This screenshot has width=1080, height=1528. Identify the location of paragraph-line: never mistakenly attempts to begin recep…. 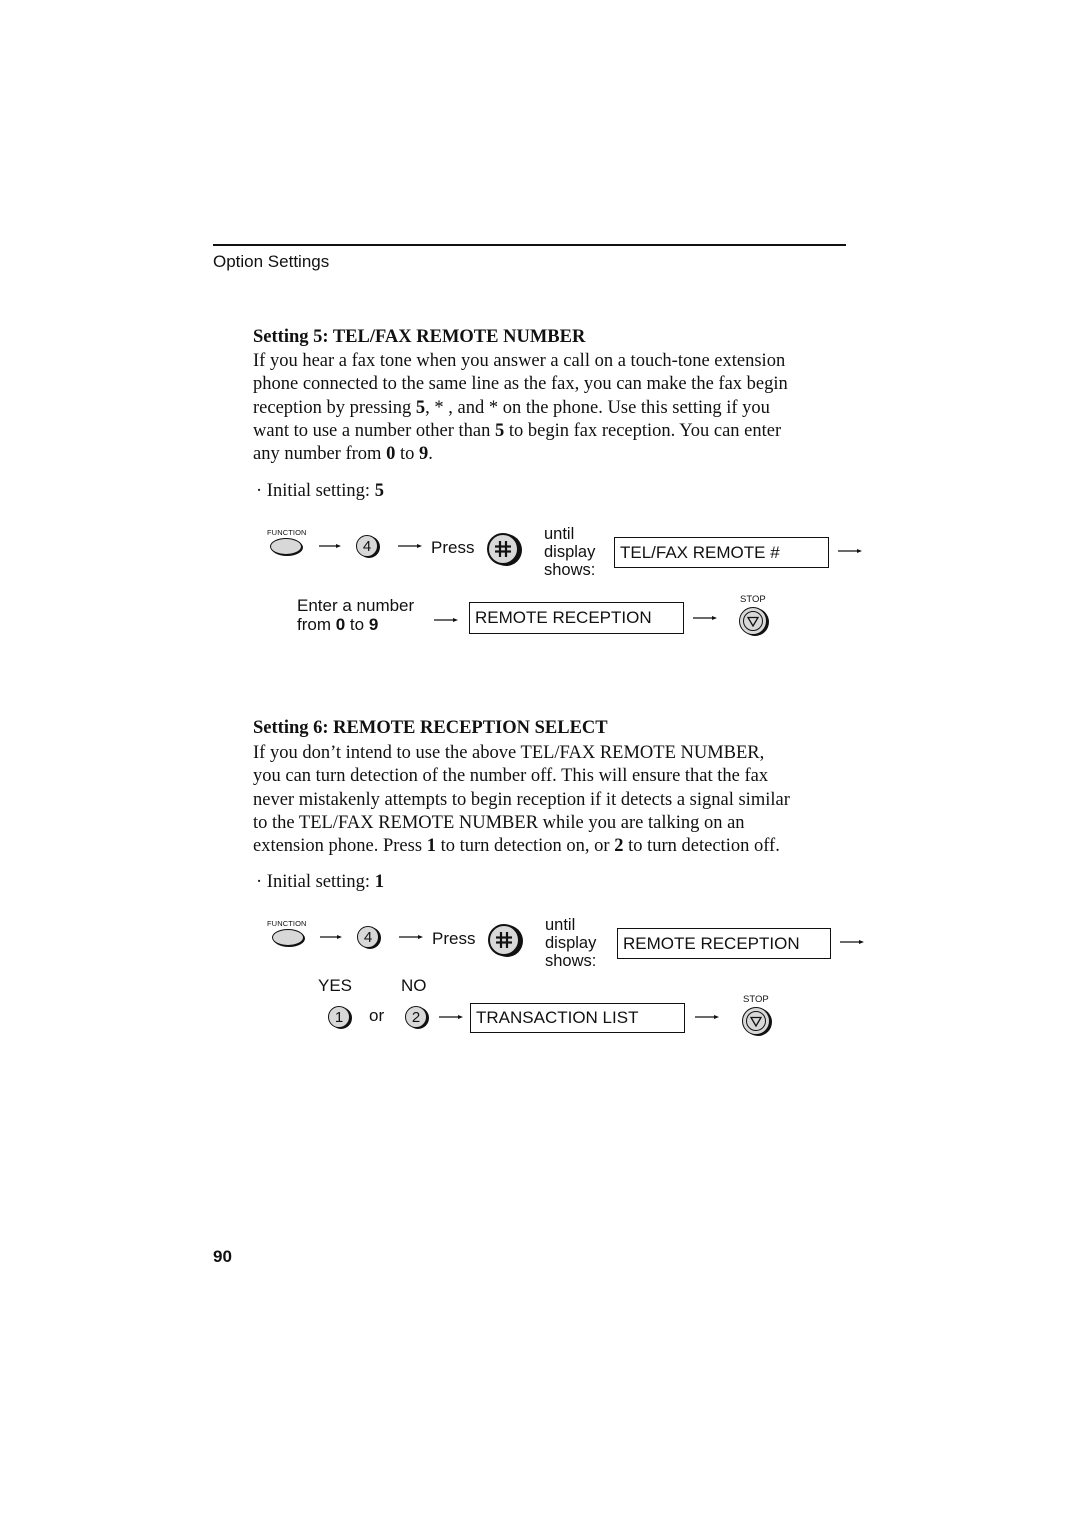
(521, 799).